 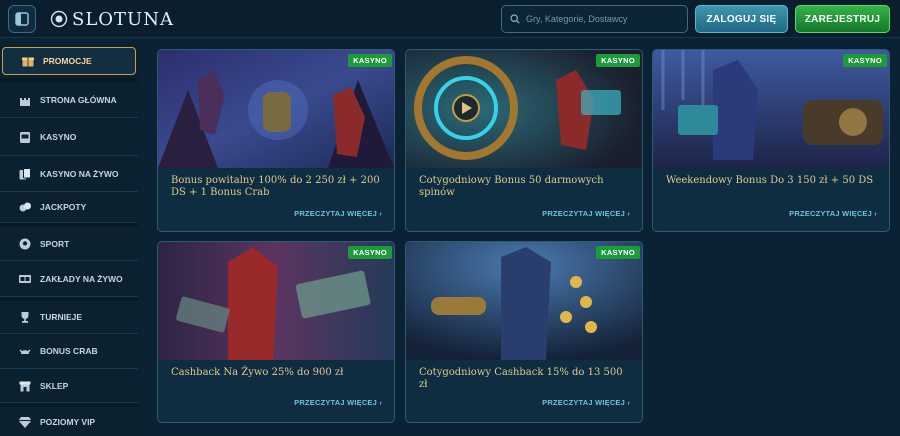 I want to click on sidebar-item-vip-levels: POZIOMY VIP, so click(x=69, y=421).